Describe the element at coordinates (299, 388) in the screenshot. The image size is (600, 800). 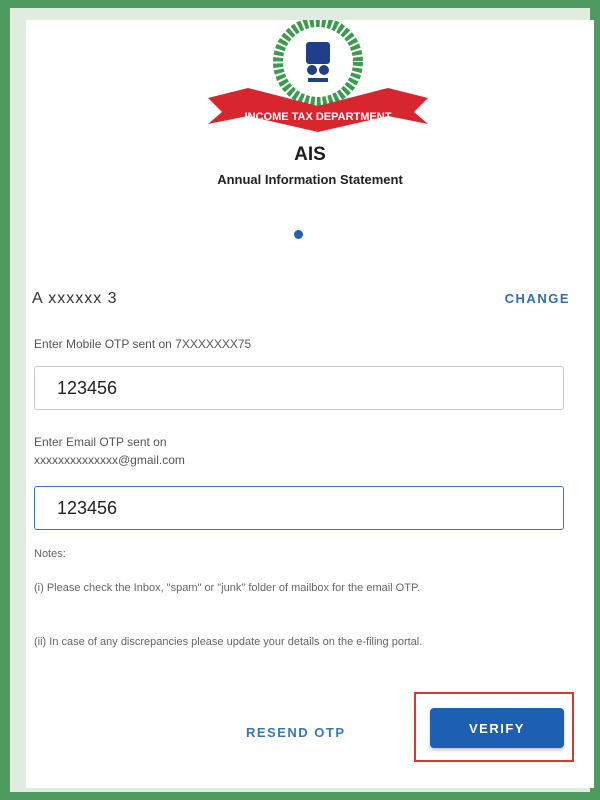
I see `mobile-otp-input` at that location.